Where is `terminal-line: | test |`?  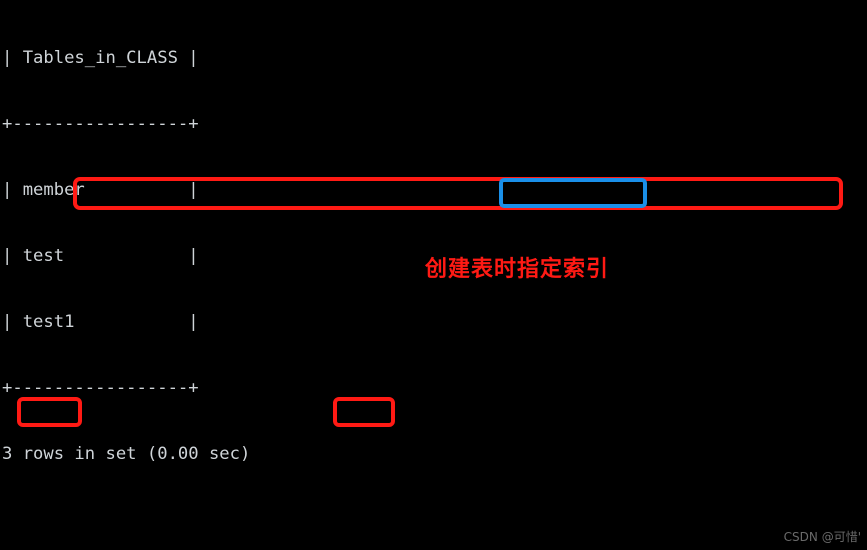 terminal-line: | test | is located at coordinates (100, 256).